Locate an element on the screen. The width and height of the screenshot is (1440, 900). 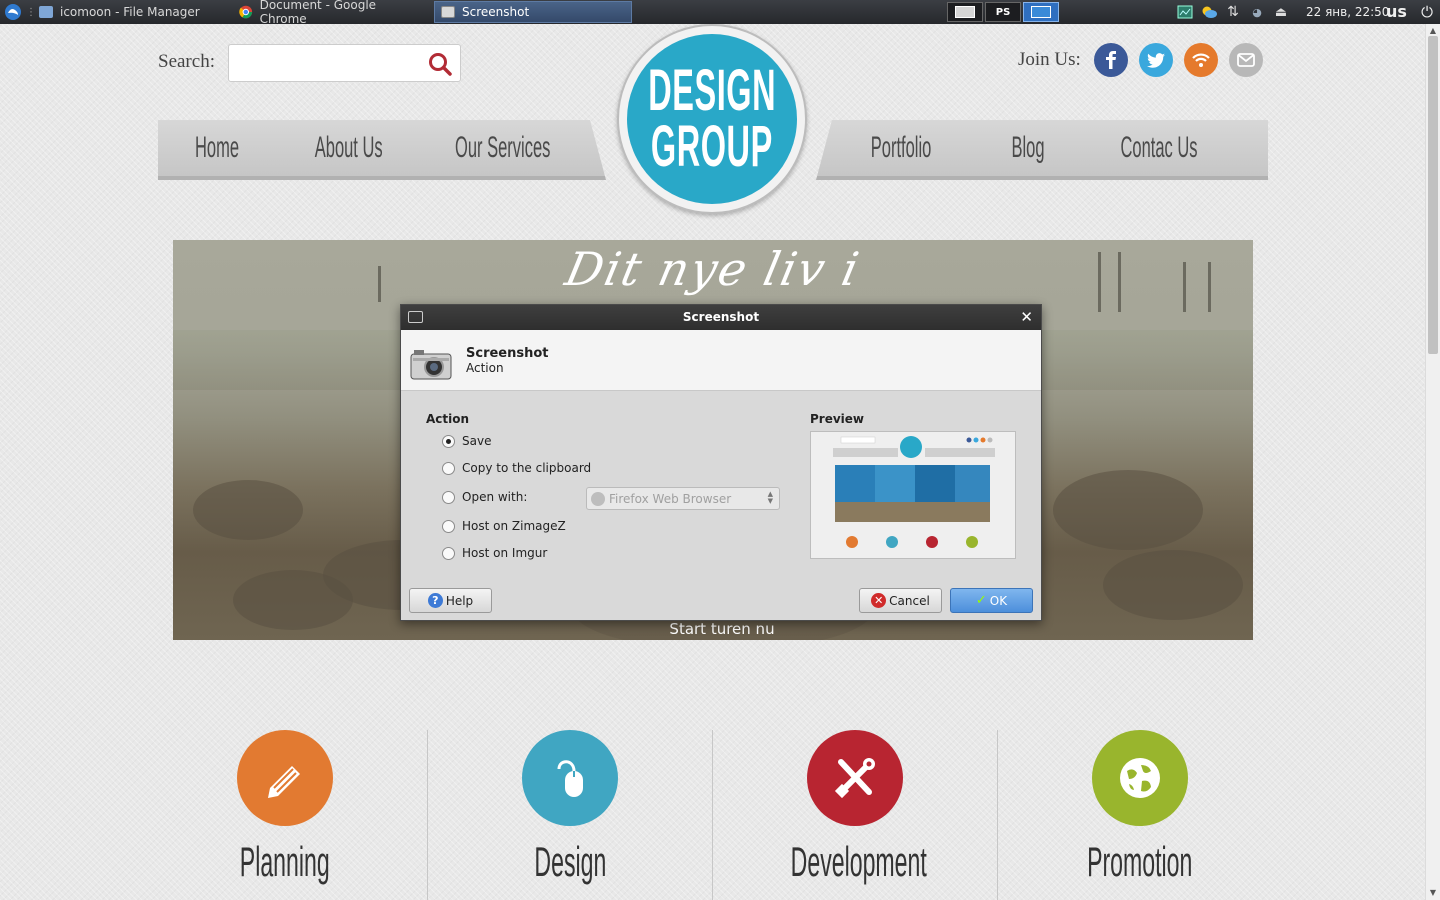
system-tray: ⇅ ◕ ⏏ is located at coordinates (1233, 12).